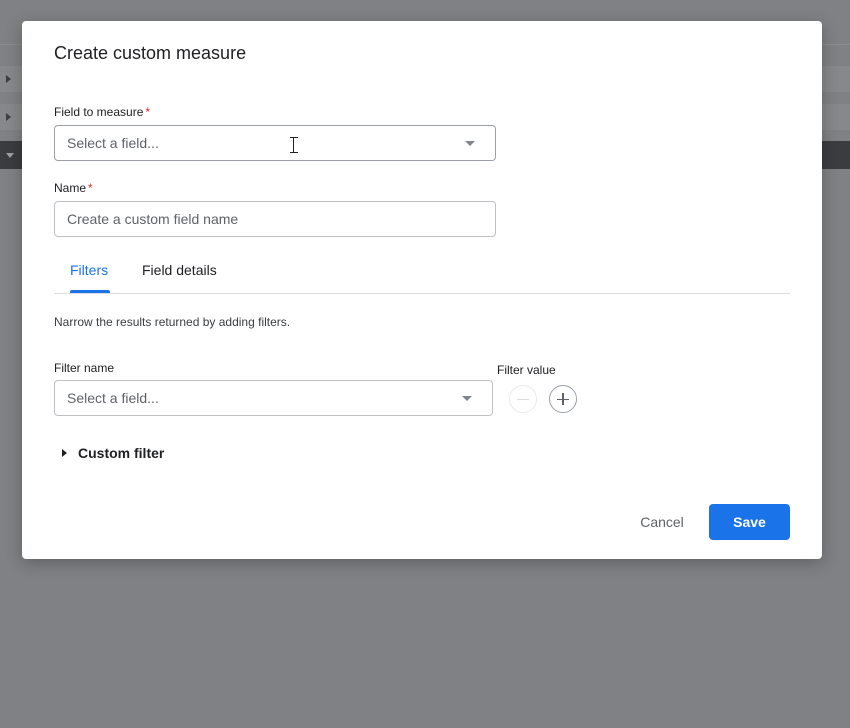 The image size is (850, 728). What do you see at coordinates (662, 522) in the screenshot?
I see `cancel-button: Cancel` at bounding box center [662, 522].